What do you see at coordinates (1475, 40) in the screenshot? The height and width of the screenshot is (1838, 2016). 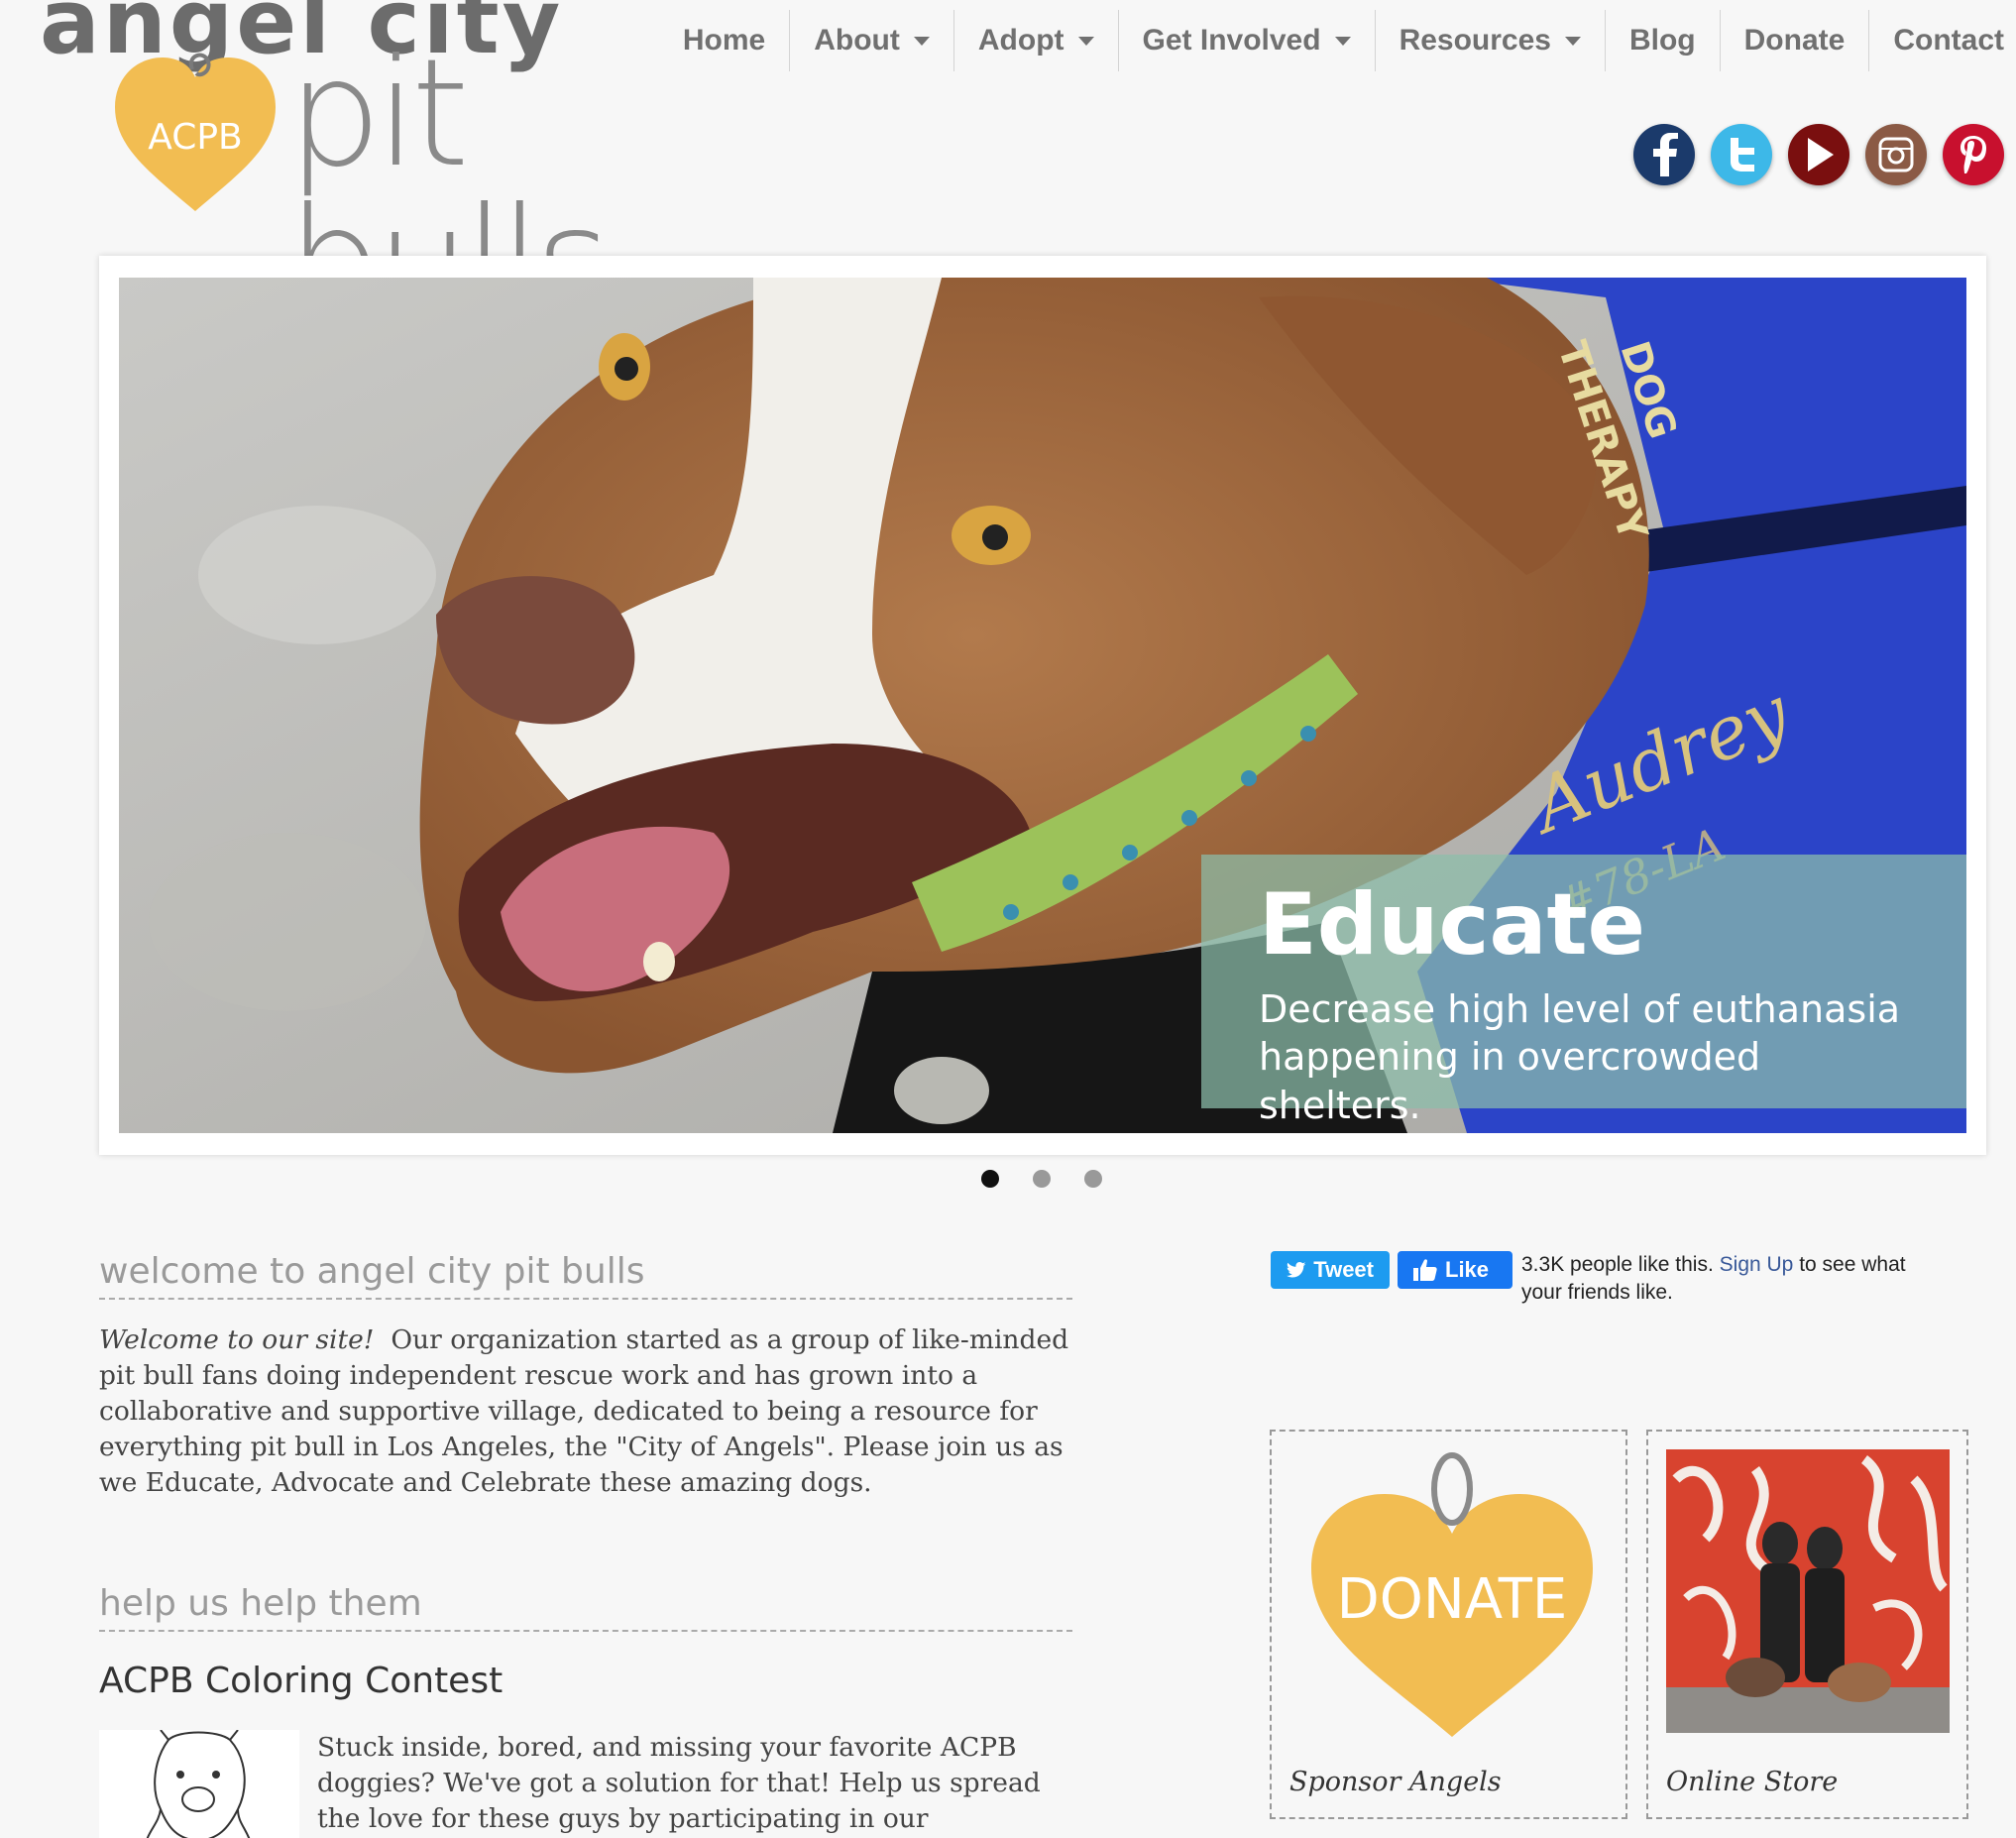 I see `nav-resources-label: Resources` at bounding box center [1475, 40].